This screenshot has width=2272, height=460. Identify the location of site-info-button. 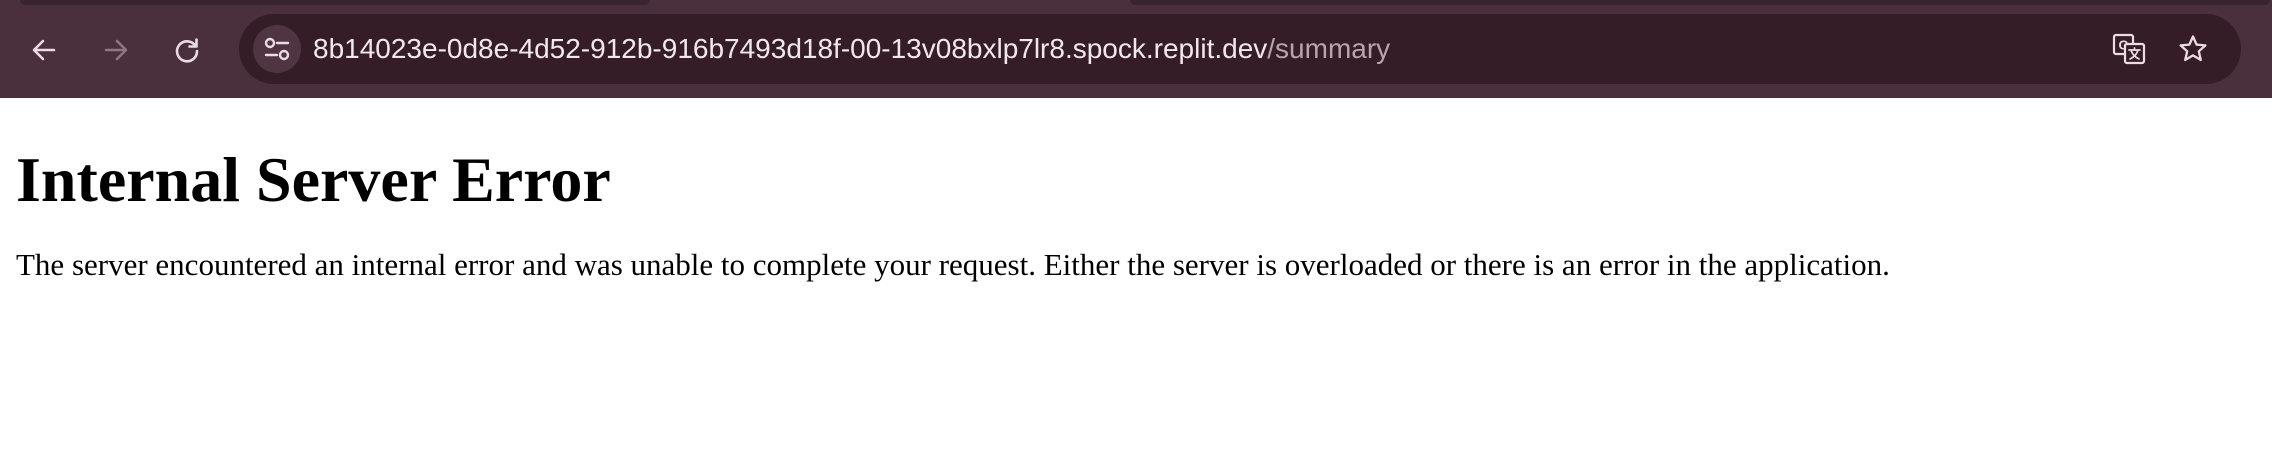
(277, 49).